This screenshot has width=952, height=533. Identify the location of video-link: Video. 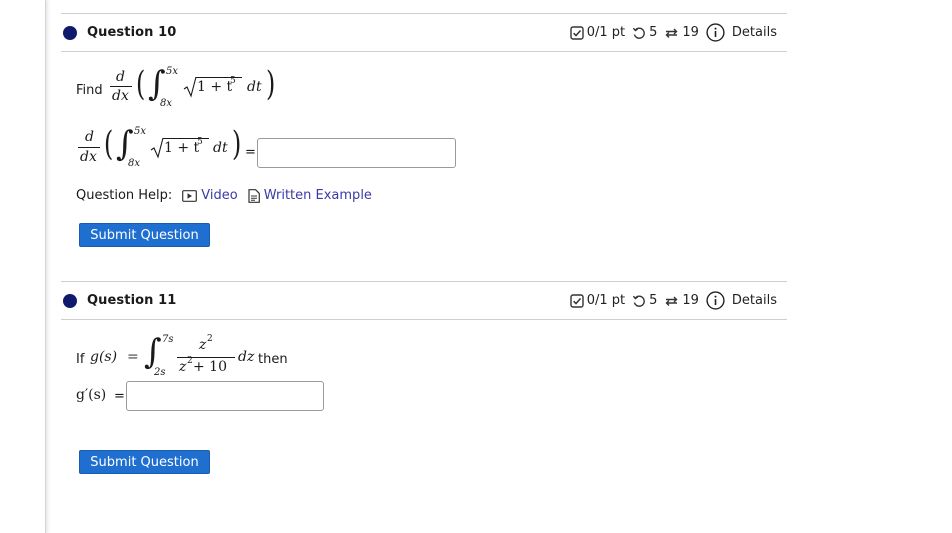
(210, 195).